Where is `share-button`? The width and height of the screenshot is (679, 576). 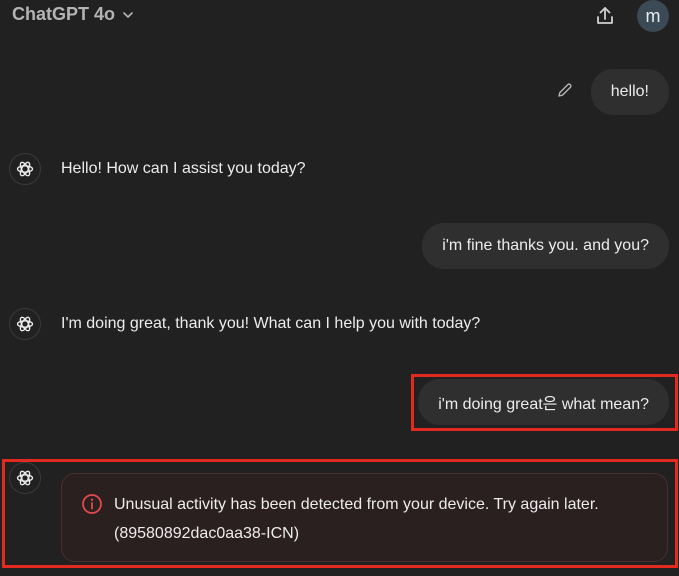 share-button is located at coordinates (605, 16).